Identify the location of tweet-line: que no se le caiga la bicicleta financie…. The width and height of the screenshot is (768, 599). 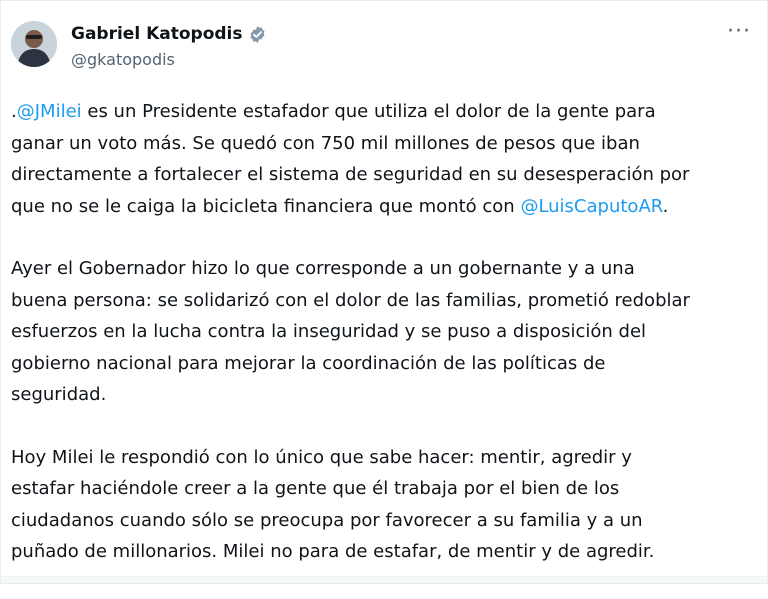
(381, 207).